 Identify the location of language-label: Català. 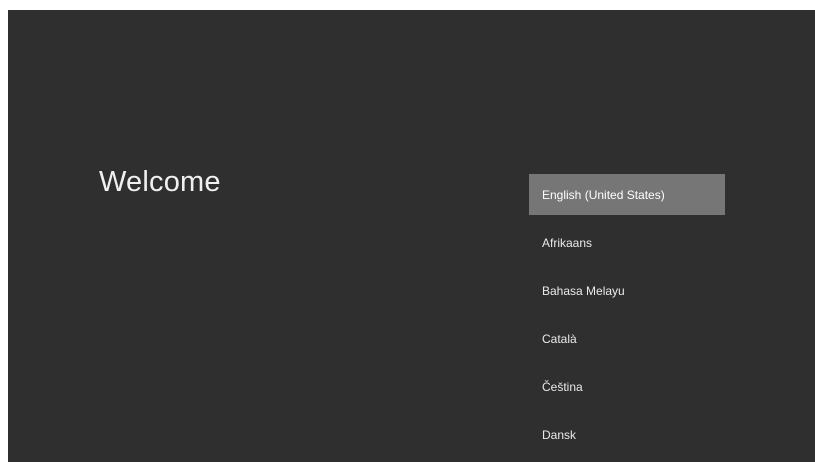
(559, 338).